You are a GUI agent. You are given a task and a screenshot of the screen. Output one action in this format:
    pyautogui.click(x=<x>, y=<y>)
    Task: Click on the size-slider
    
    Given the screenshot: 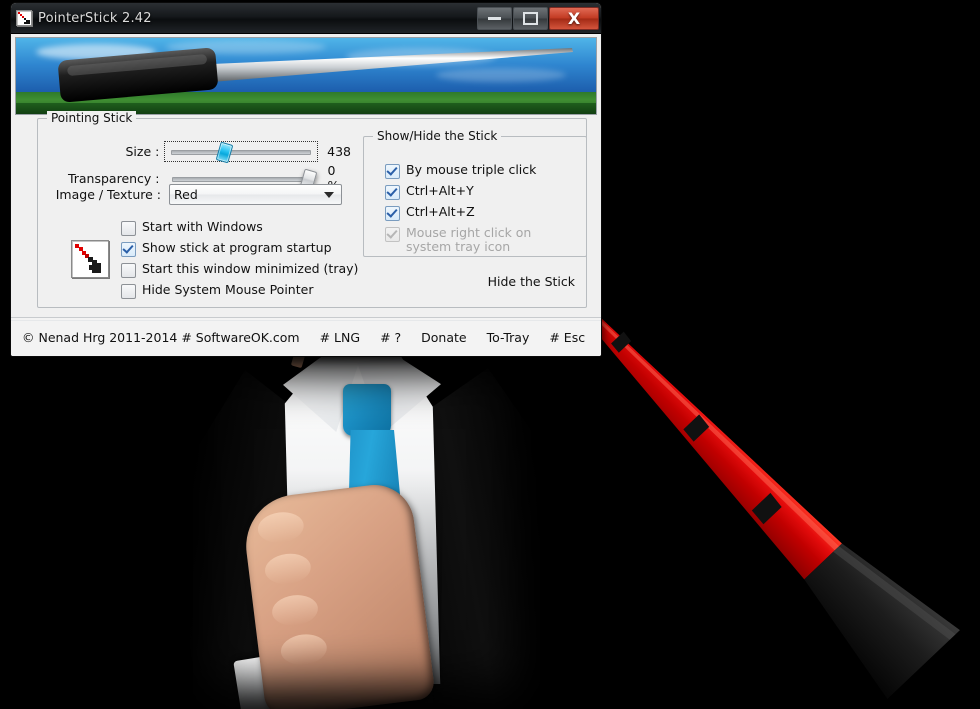 What is the action you would take?
    pyautogui.click(x=241, y=152)
    